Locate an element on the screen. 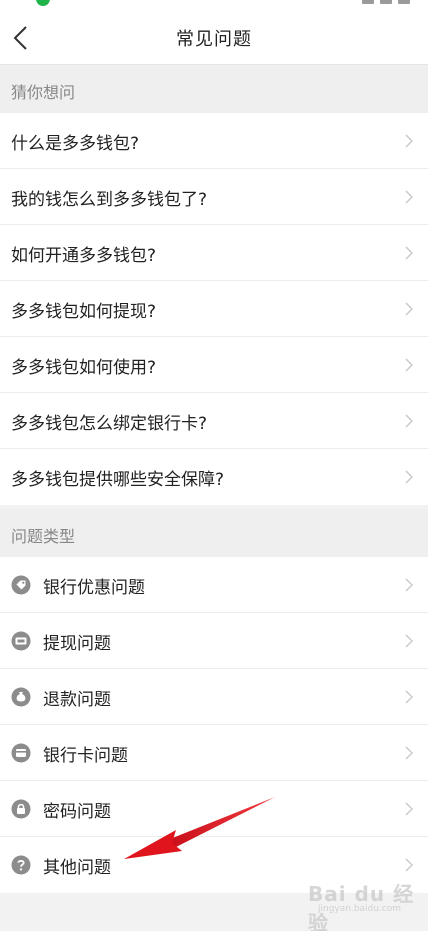  question-row: 如何开通多多钱包? is located at coordinates (214, 253).